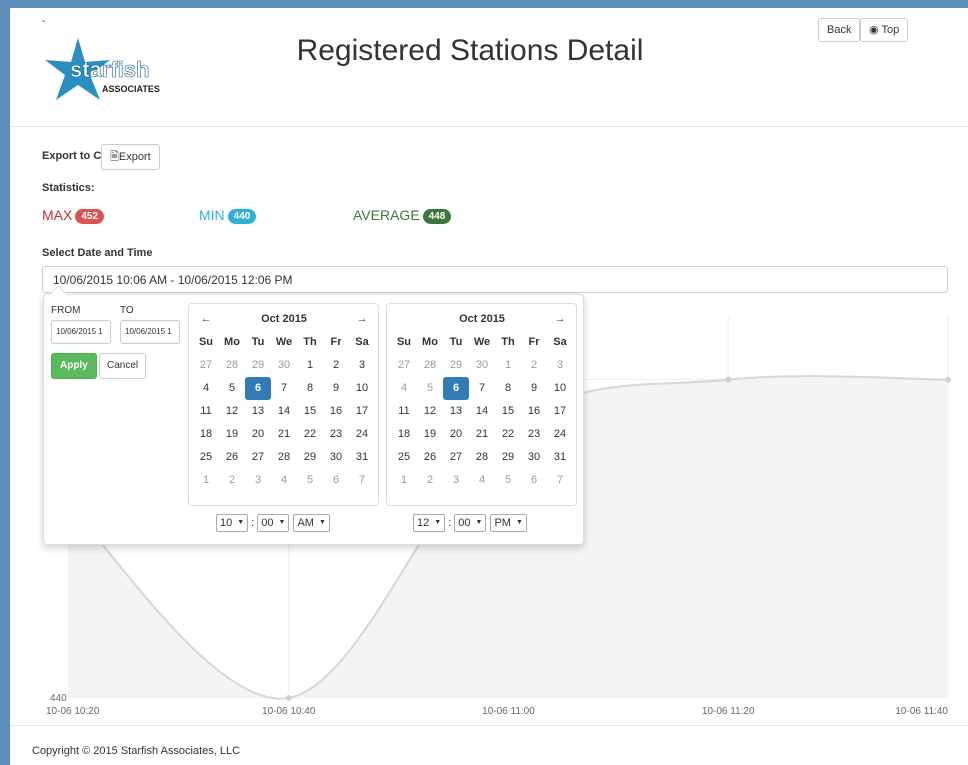 The height and width of the screenshot is (765, 968). What do you see at coordinates (150, 332) in the screenshot?
I see `to-input: 10/06/2015 1` at bounding box center [150, 332].